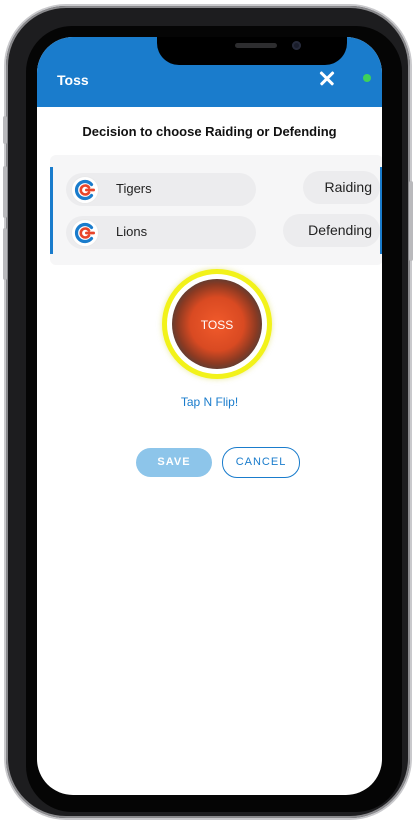 The width and height of the screenshot is (419, 825). Describe the element at coordinates (256, 45) in the screenshot. I see `speaker-grille` at that location.